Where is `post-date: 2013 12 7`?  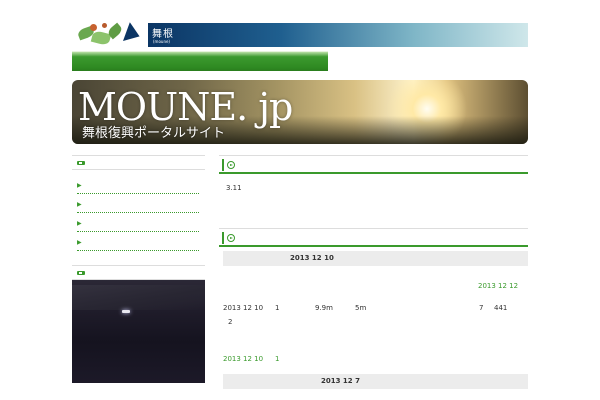
post-date: 2013 12 7 is located at coordinates (340, 381).